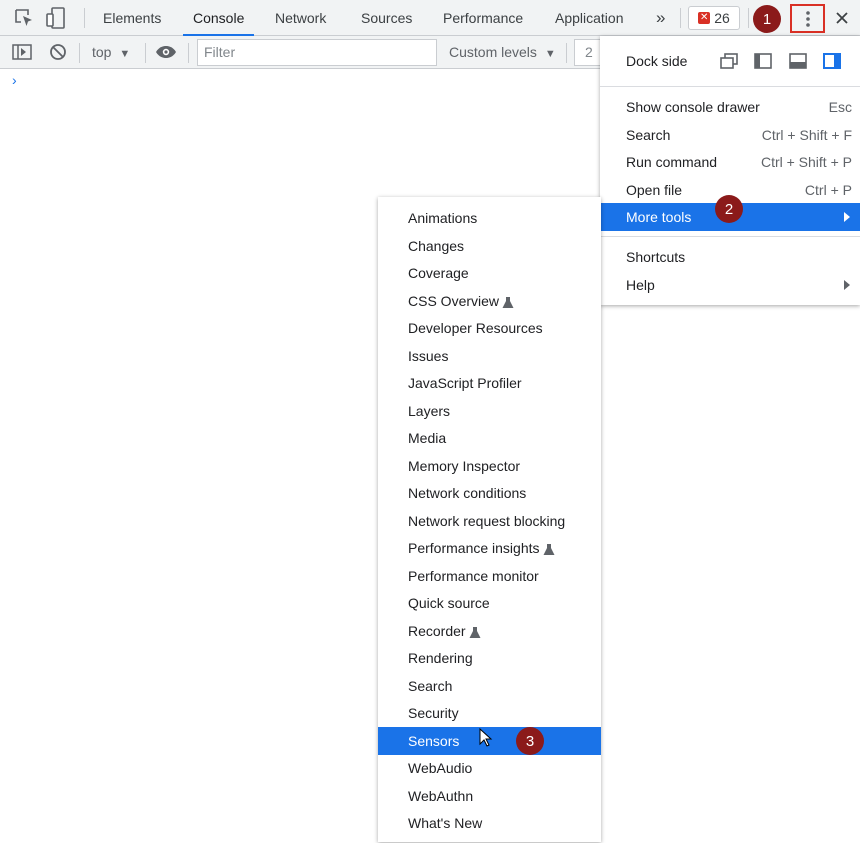 The width and height of the screenshot is (860, 843). Describe the element at coordinates (434, 741) in the screenshot. I see `submenu-item-label: Sensors` at that location.